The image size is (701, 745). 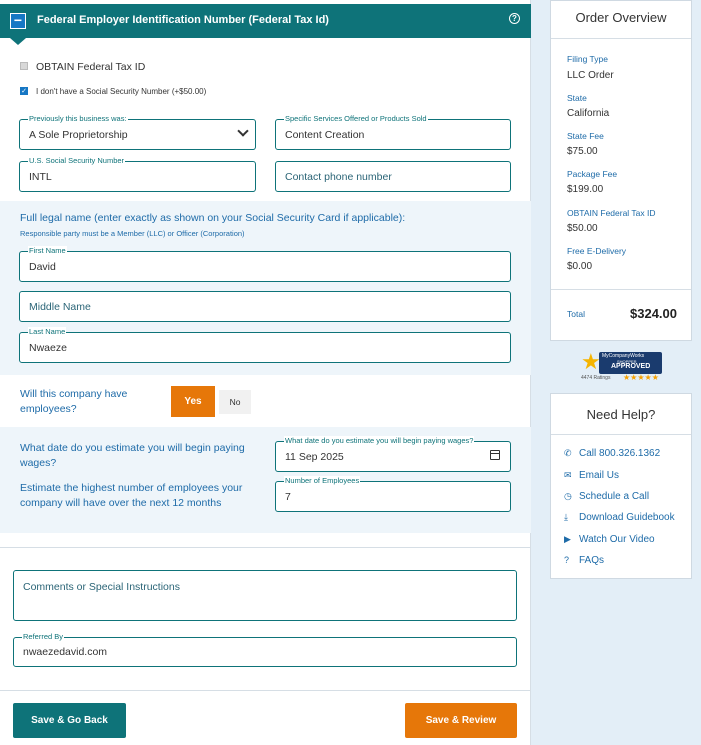 I want to click on referred-by-field: Referred By nwaezedavid.com, so click(x=265, y=649).